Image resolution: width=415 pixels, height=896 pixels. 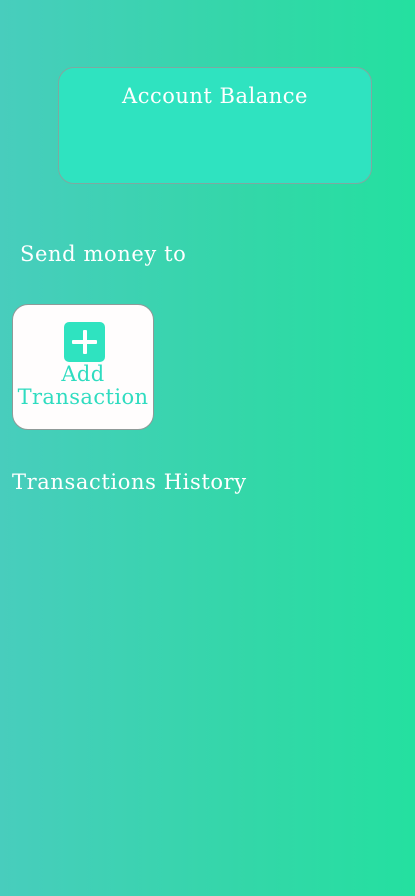 I want to click on add-transaction-label-line2: Transaction, so click(x=83, y=397).